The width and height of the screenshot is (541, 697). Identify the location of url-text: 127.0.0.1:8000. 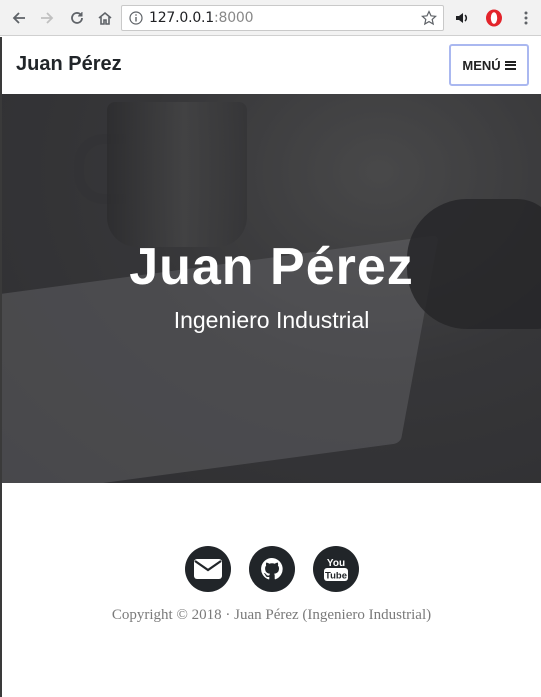
(201, 18).